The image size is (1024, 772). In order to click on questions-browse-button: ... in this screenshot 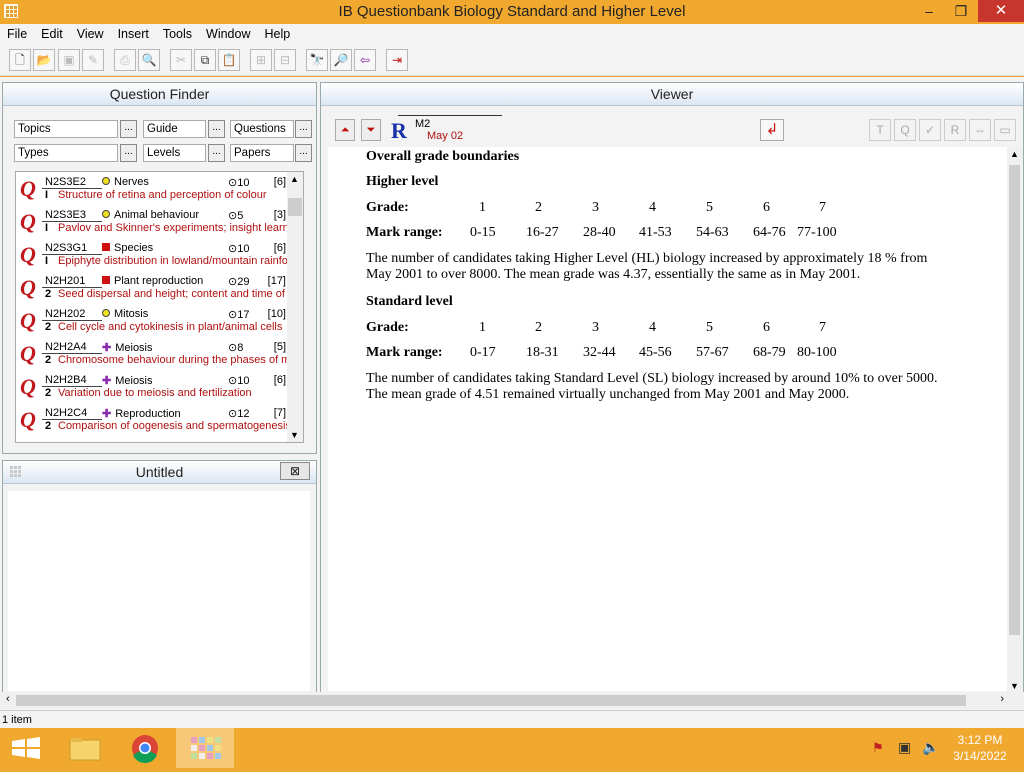, I will do `click(303, 129)`.